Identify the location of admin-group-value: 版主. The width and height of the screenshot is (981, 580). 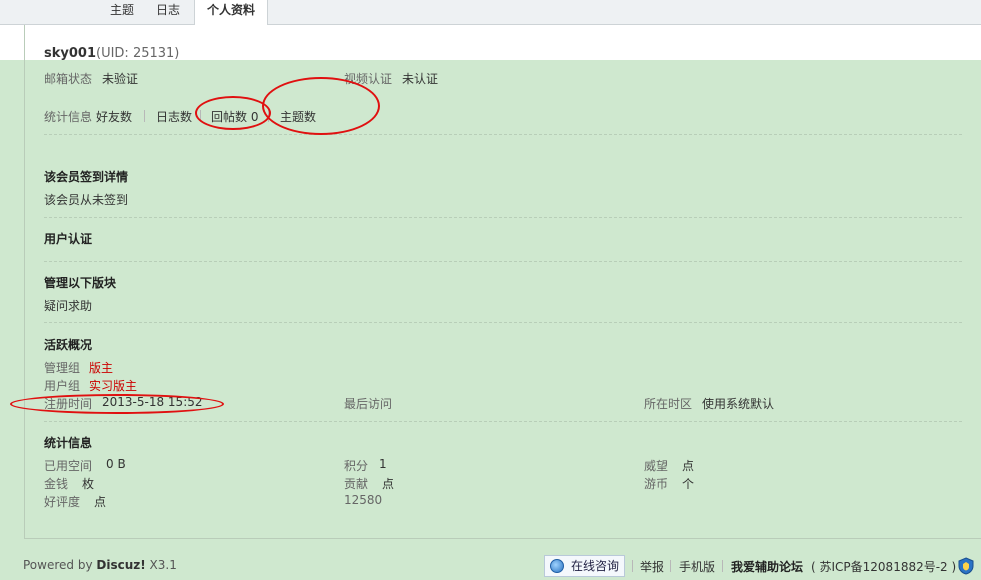
(101, 367).